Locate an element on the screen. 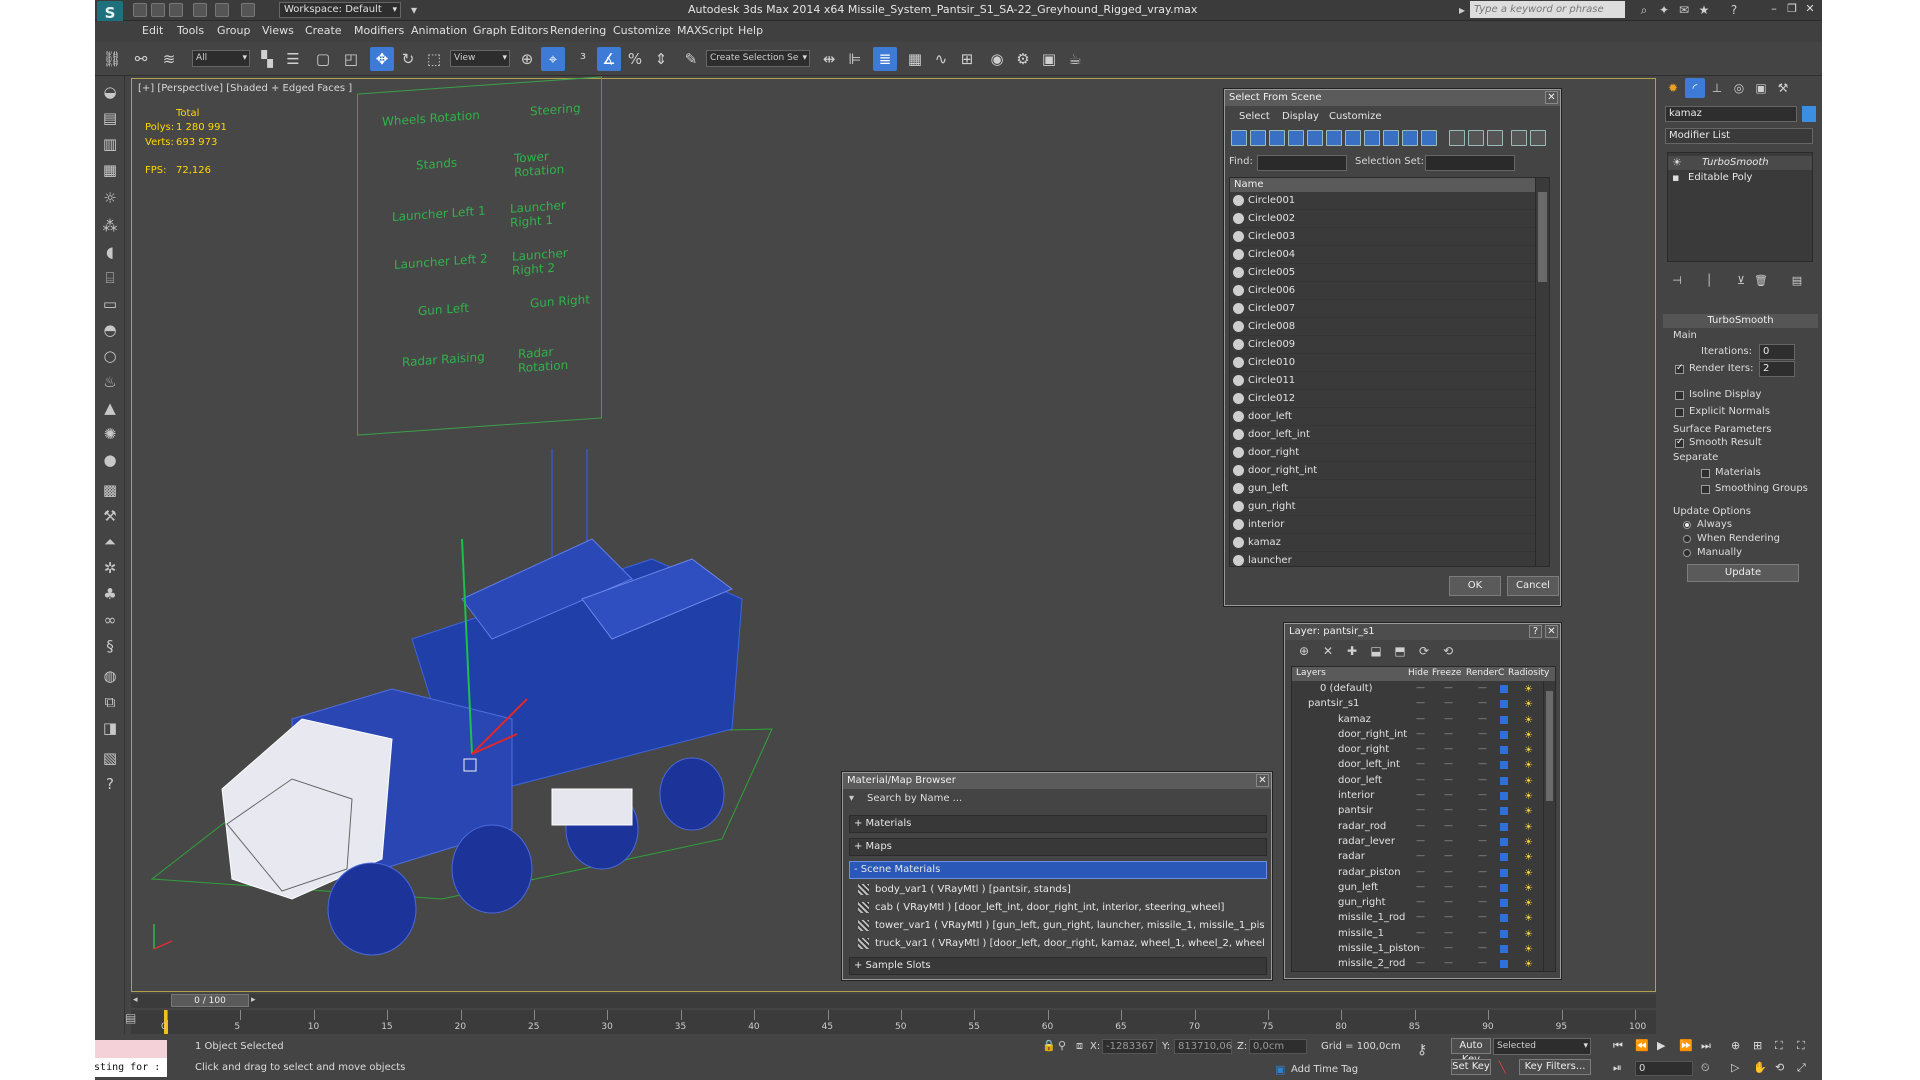 The width and height of the screenshot is (1920, 1080). col-color: C is located at coordinates (1501, 673).